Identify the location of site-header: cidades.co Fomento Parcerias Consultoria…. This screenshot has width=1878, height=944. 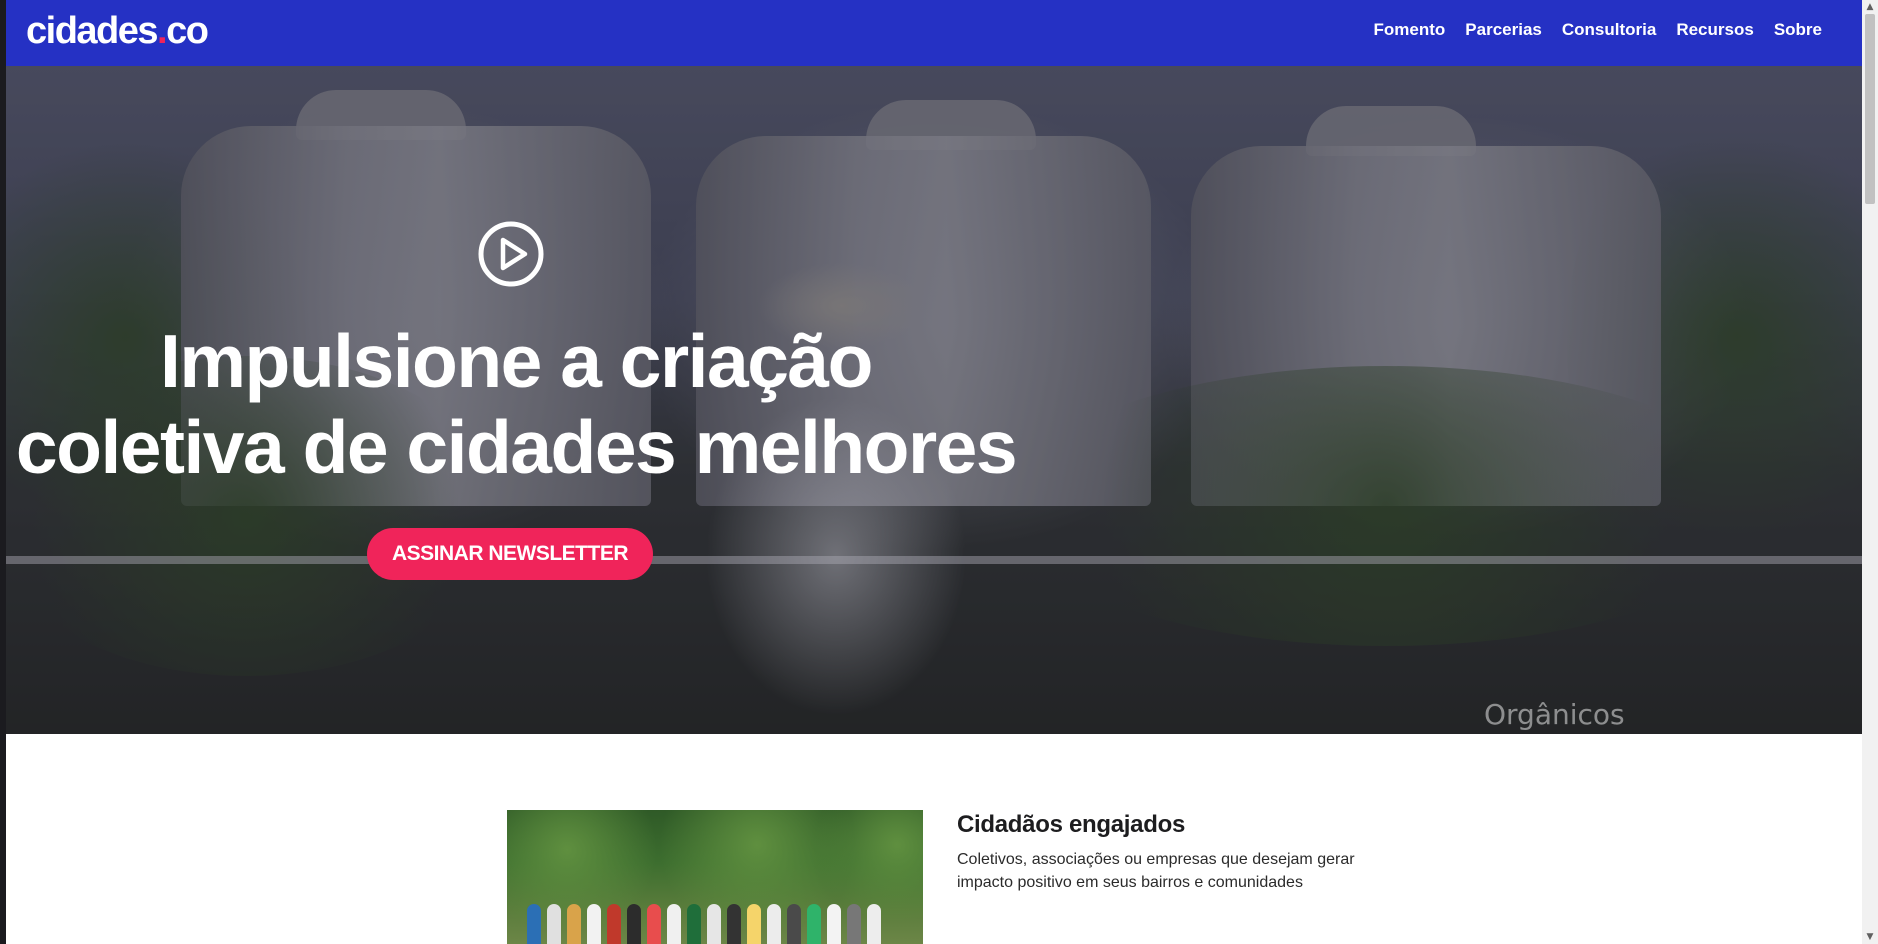
(934, 33).